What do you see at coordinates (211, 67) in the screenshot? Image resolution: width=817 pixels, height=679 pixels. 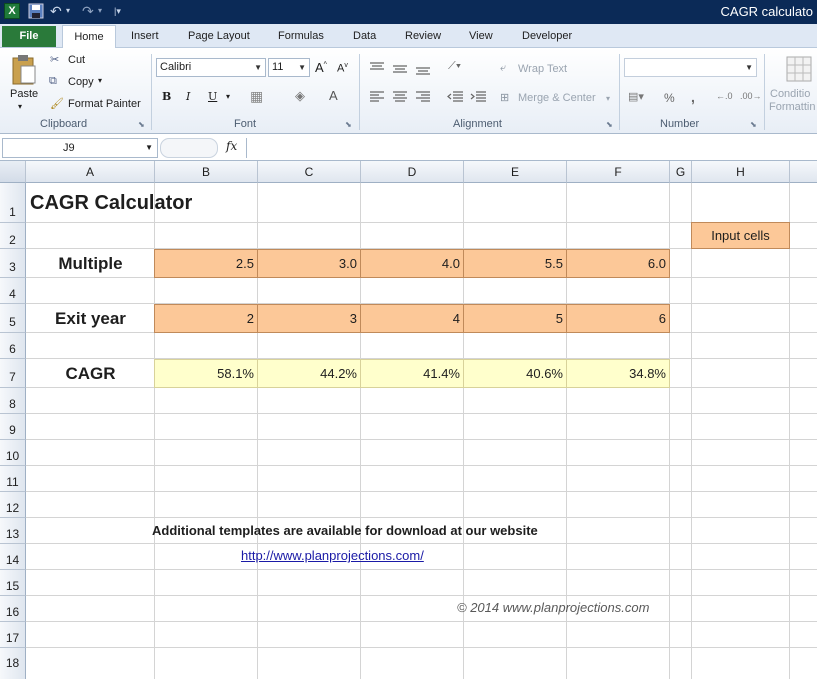 I see `font-name-select: Calibri ▼` at bounding box center [211, 67].